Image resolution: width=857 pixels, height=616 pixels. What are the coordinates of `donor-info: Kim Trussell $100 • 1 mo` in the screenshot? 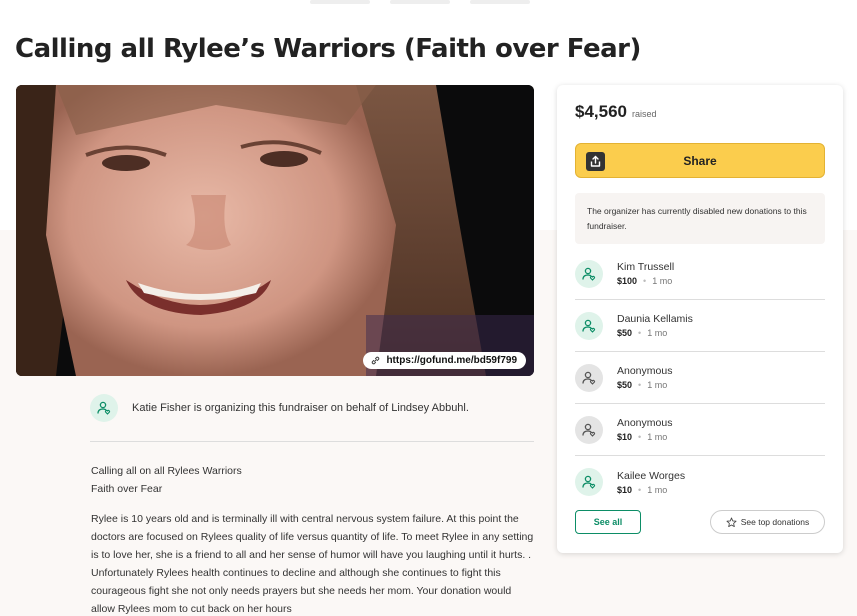 It's located at (645, 273).